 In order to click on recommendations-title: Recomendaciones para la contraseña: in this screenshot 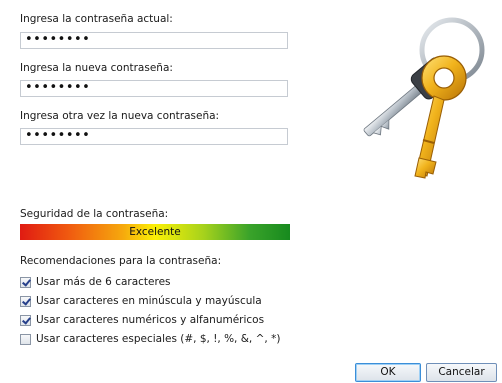, I will do `click(121, 261)`.